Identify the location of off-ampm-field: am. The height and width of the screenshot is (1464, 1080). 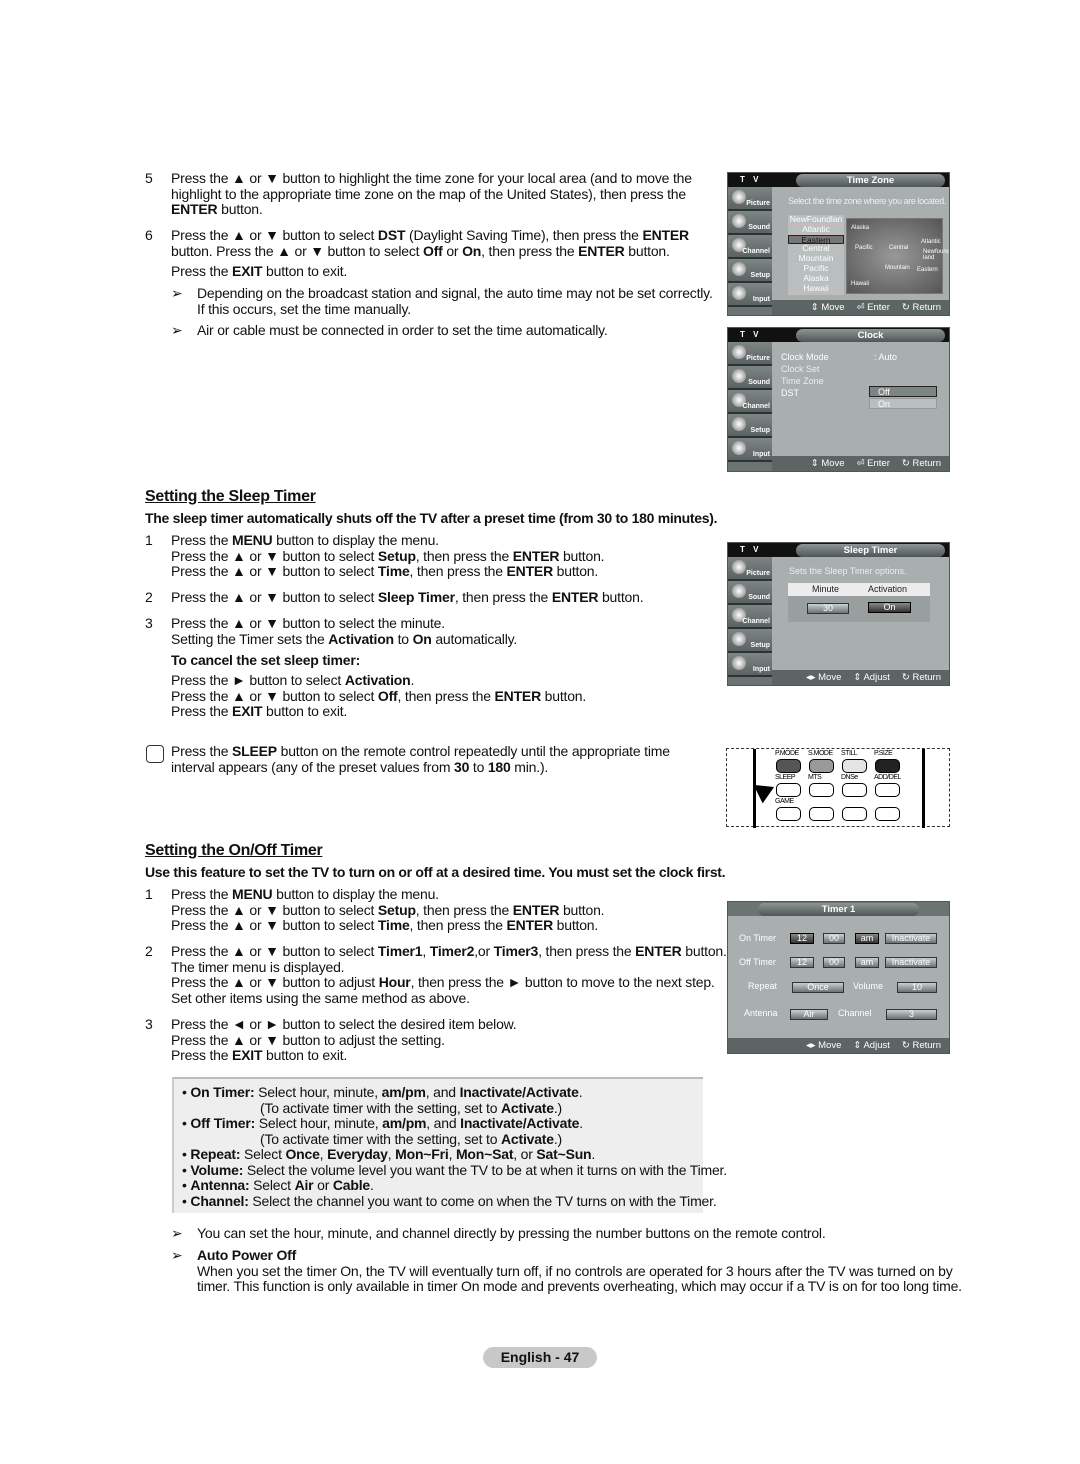
(867, 962).